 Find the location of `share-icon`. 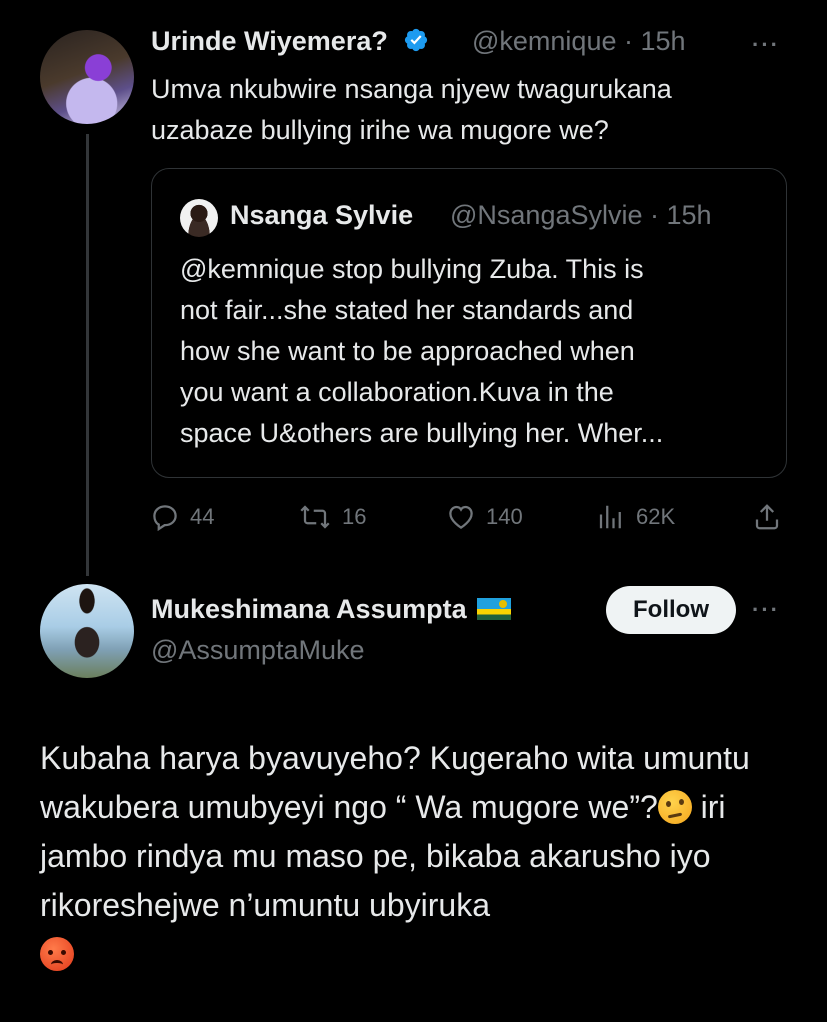

share-icon is located at coordinates (767, 517).